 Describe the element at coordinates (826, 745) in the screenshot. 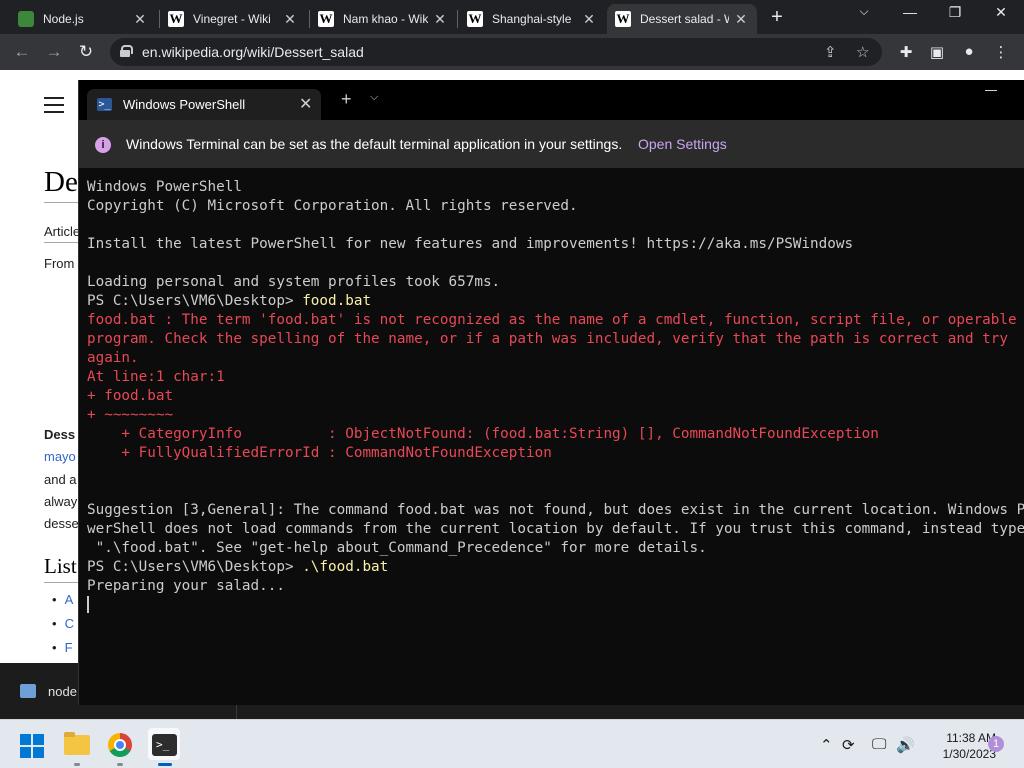

I see `chevron-up-icon: ⌃` at that location.